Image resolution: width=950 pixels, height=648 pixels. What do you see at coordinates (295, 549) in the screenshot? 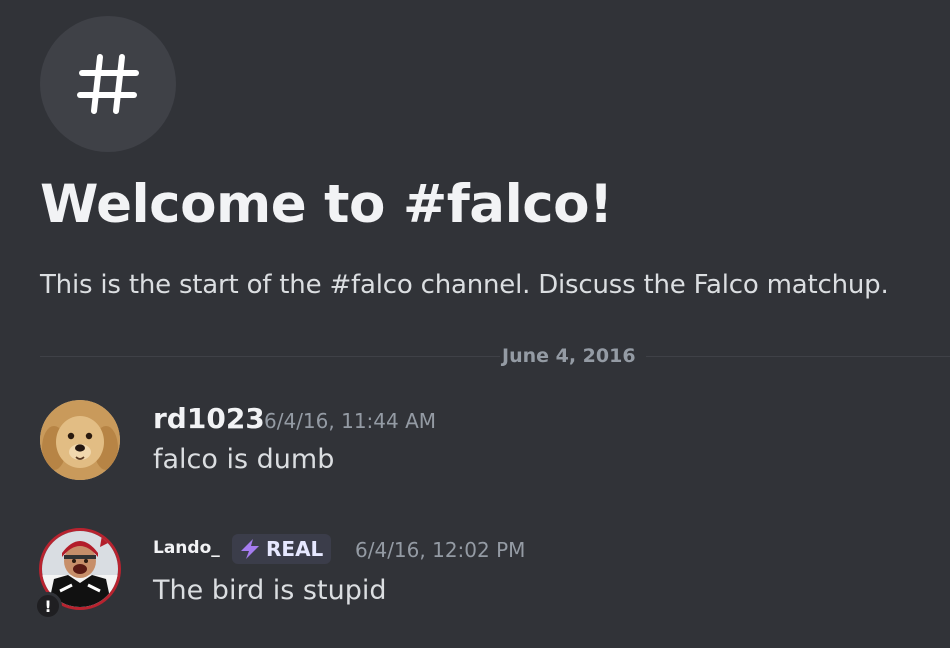
I see `tag-label: REAL` at bounding box center [295, 549].